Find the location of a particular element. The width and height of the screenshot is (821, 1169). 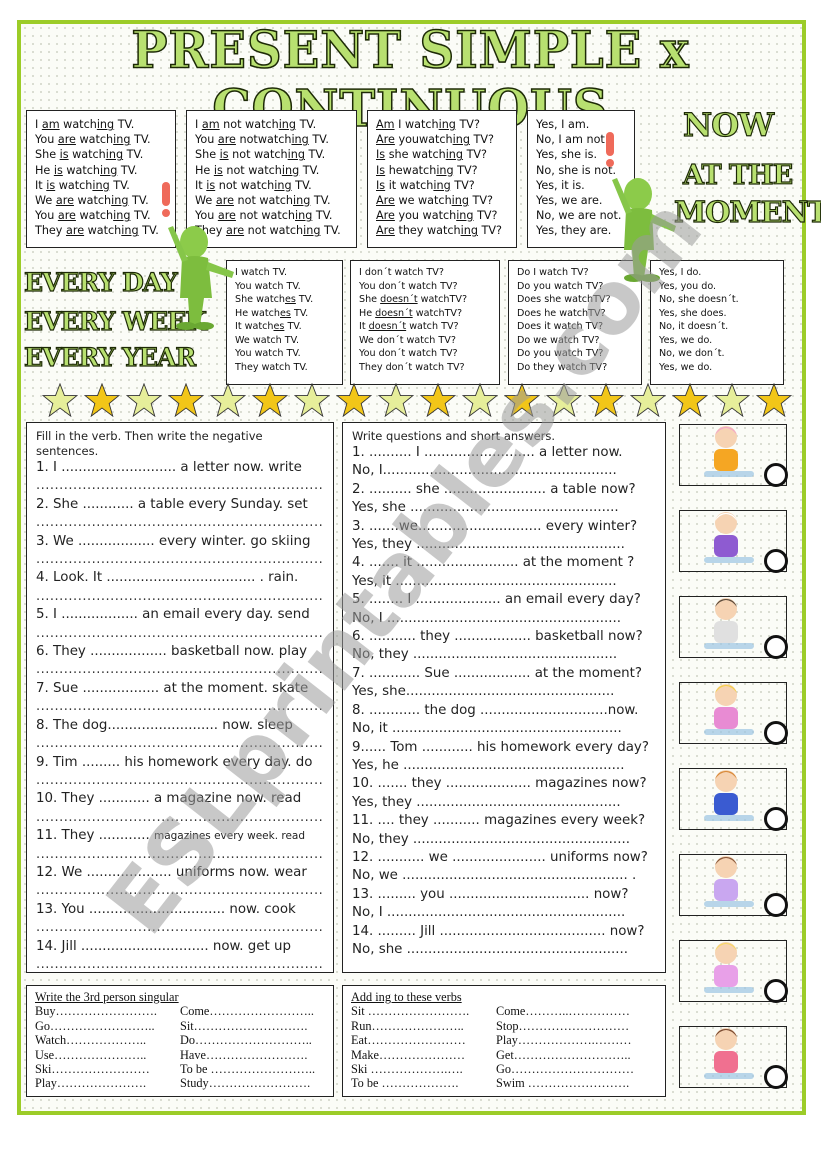

grammar-line: You are watching TV. is located at coordinates (101, 139).